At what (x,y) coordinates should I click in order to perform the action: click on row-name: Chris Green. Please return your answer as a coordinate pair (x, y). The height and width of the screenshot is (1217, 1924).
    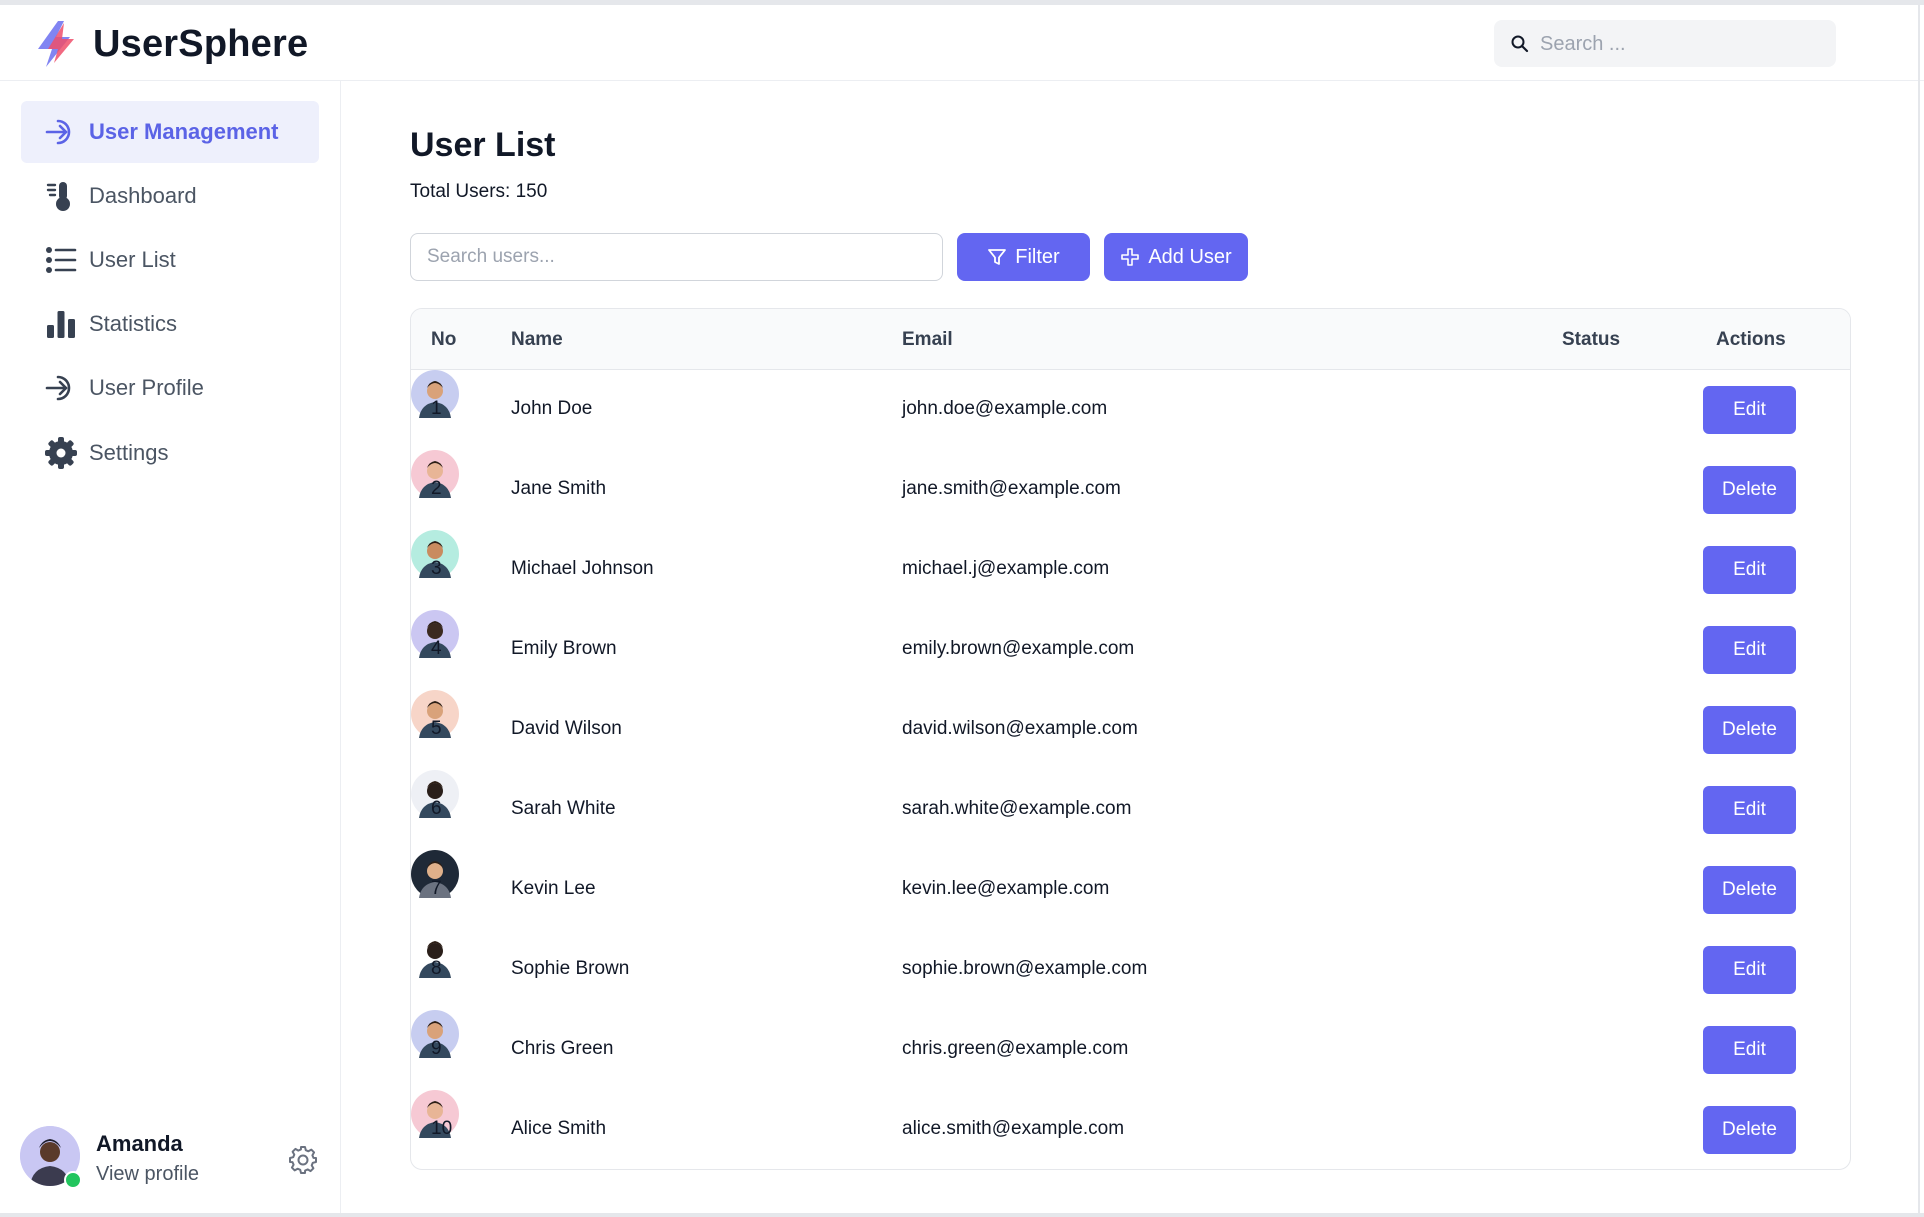
    Looking at the image, I should click on (562, 1048).